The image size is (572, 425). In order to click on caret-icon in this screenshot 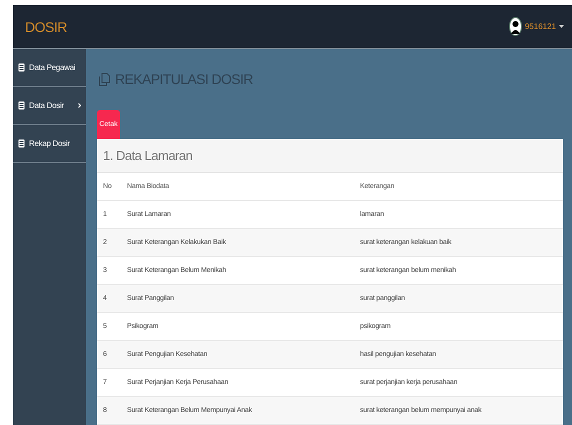, I will do `click(561, 26)`.